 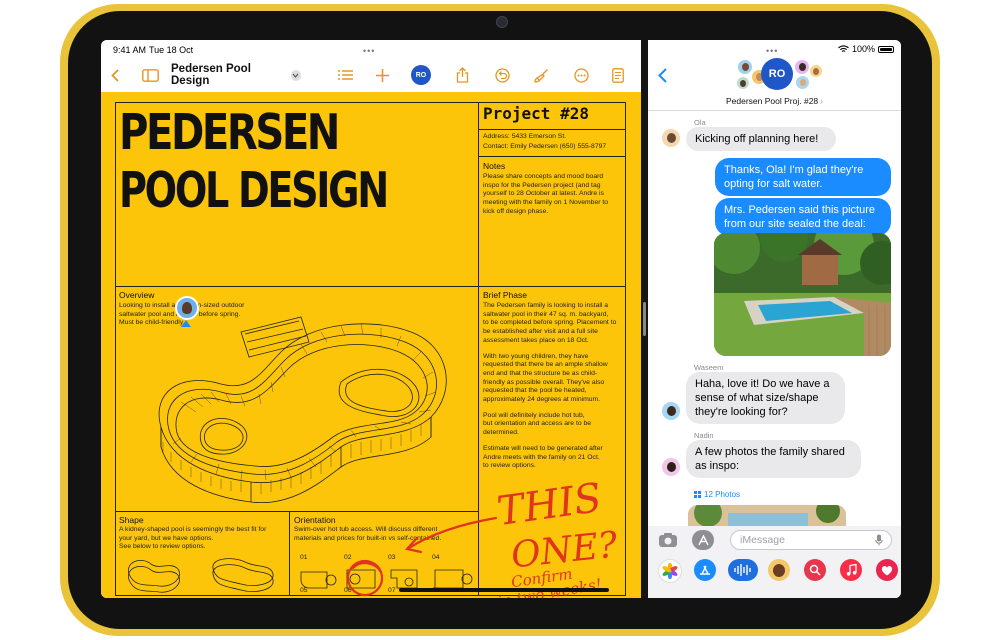 I want to click on message-input-placeholder: iMessage, so click(x=762, y=540).